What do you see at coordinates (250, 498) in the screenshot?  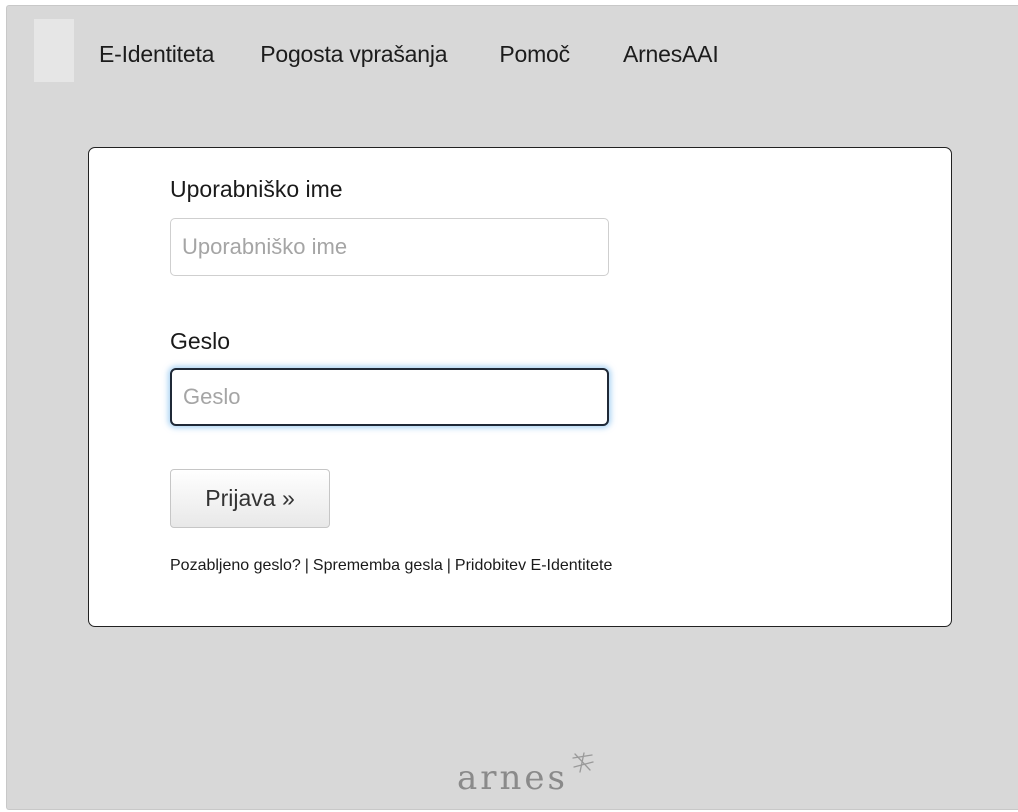 I see `login-button: Prijava »` at bounding box center [250, 498].